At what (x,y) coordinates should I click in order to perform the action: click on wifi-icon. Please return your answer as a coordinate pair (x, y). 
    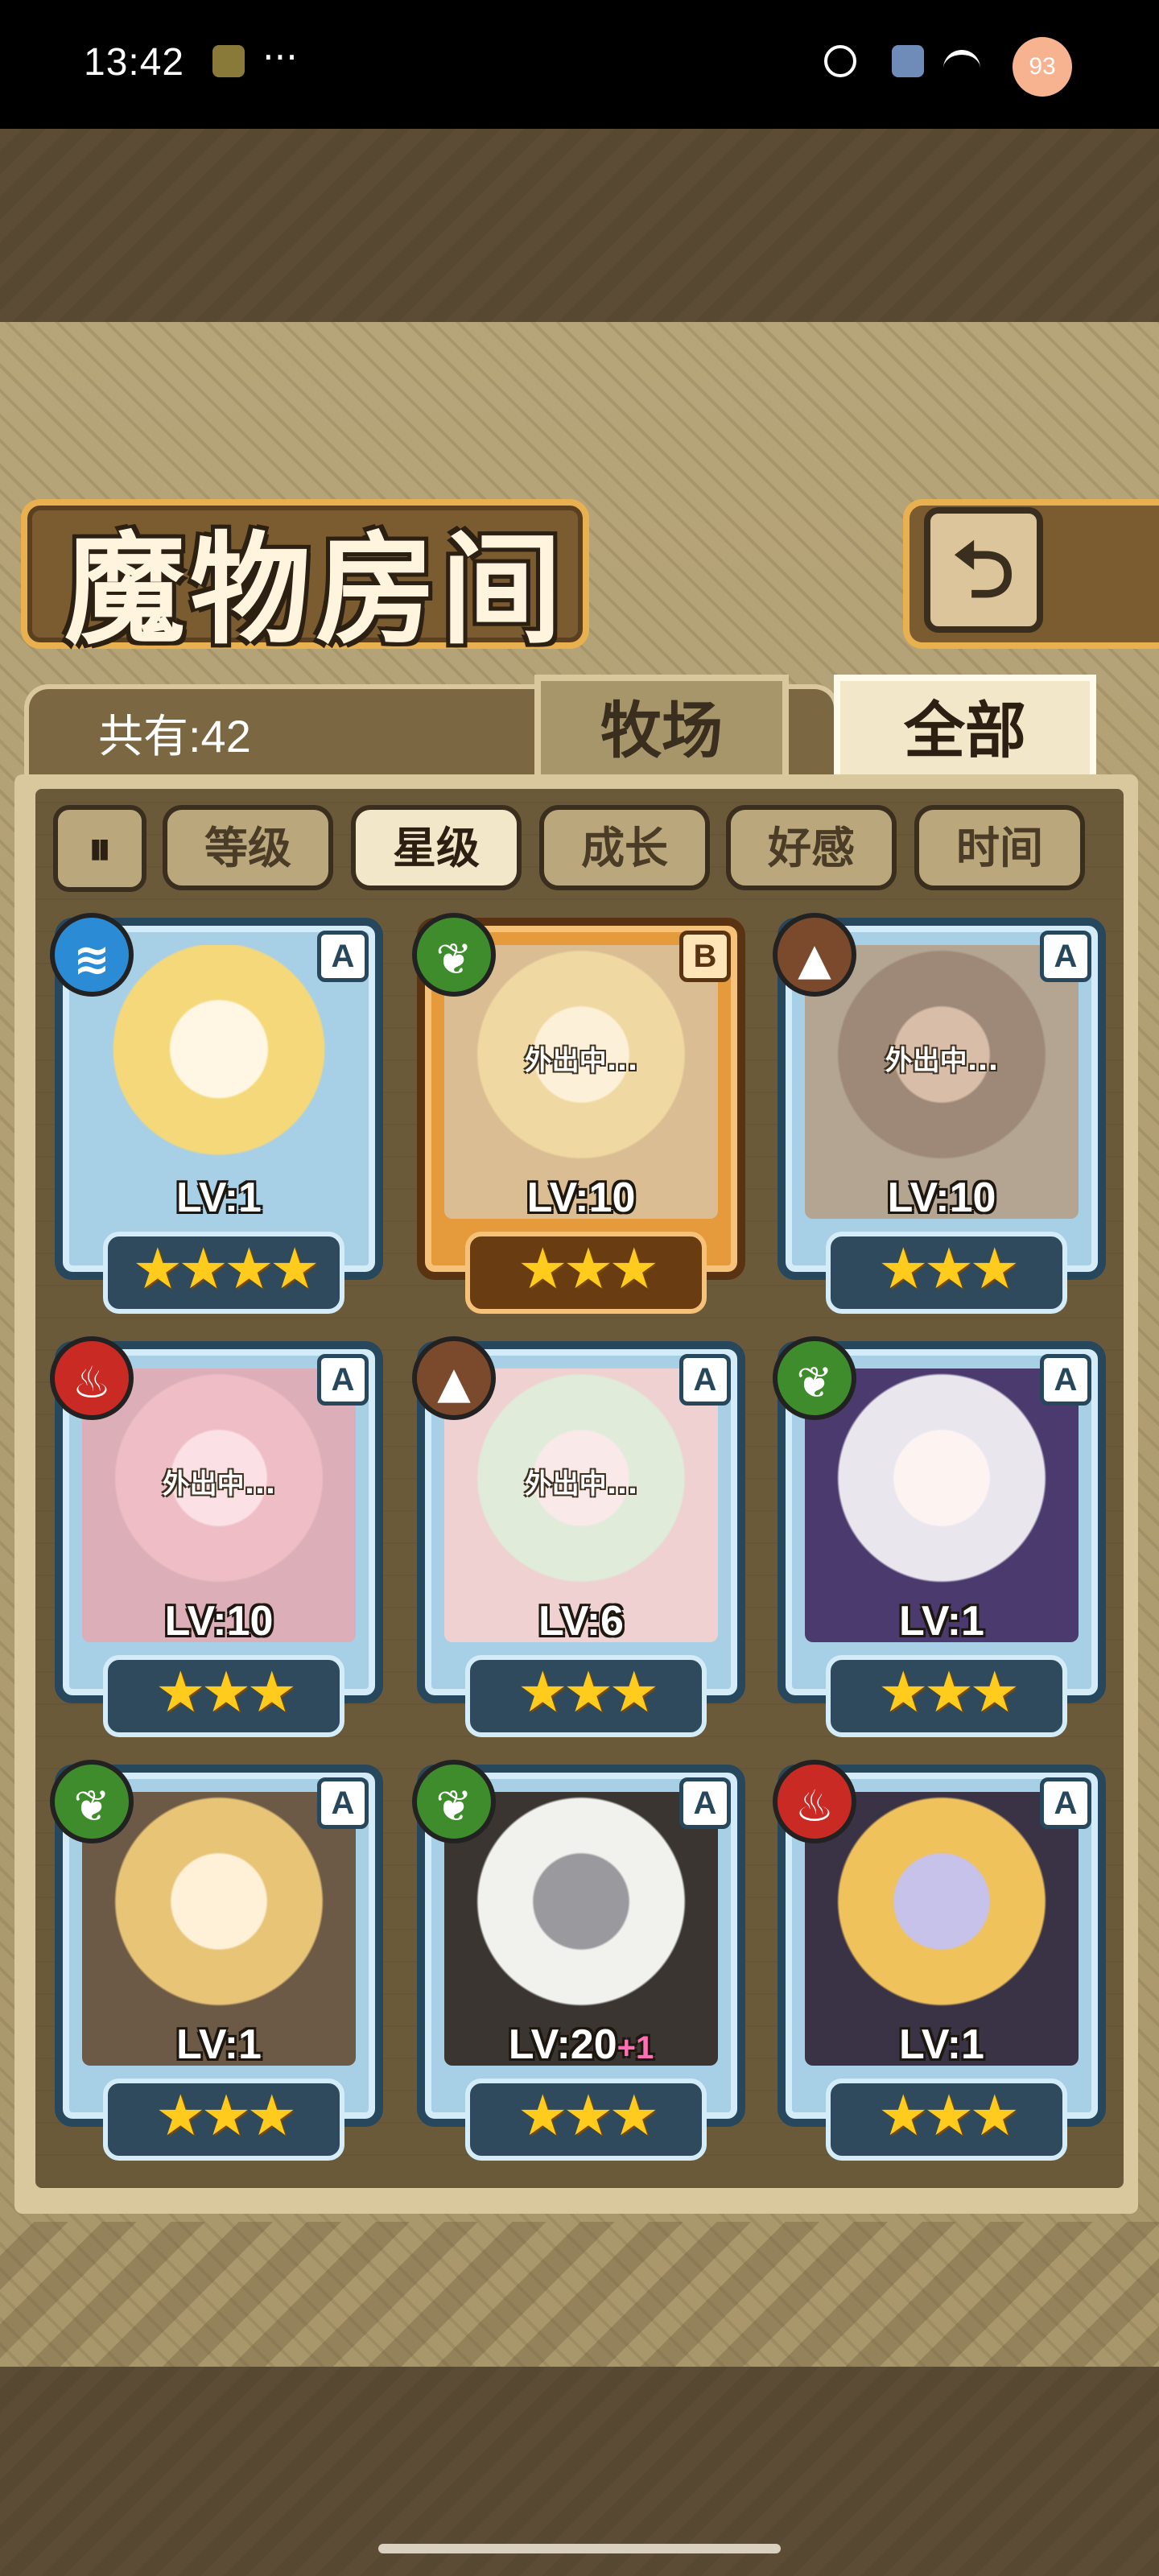
    Looking at the image, I should click on (962, 64).